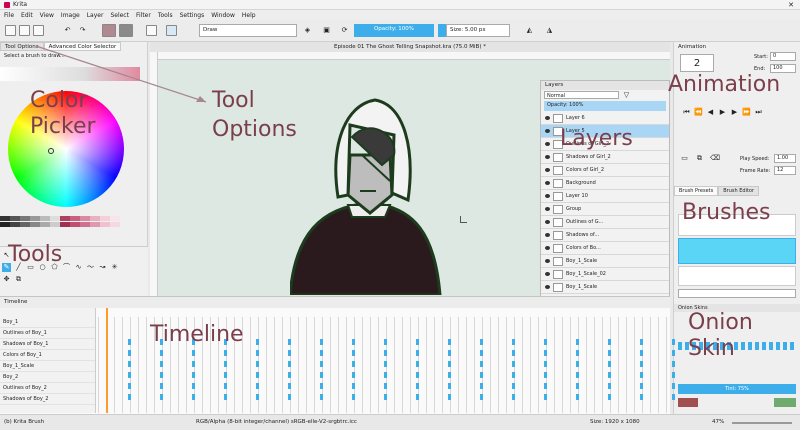 This screenshot has height=430, width=800. Describe the element at coordinates (197, 334) in the screenshot. I see `annotation-timeline: Timeline` at that location.